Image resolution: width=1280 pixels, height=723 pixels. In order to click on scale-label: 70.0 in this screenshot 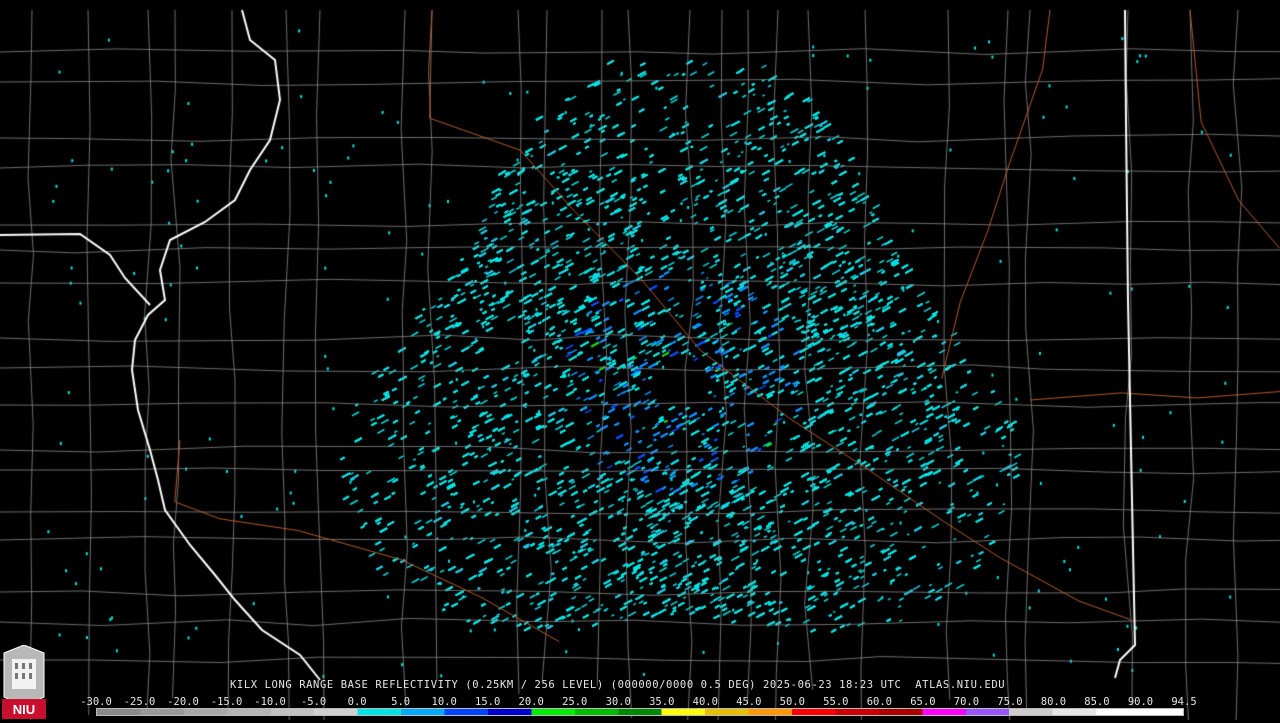, I will do `click(966, 702)`.